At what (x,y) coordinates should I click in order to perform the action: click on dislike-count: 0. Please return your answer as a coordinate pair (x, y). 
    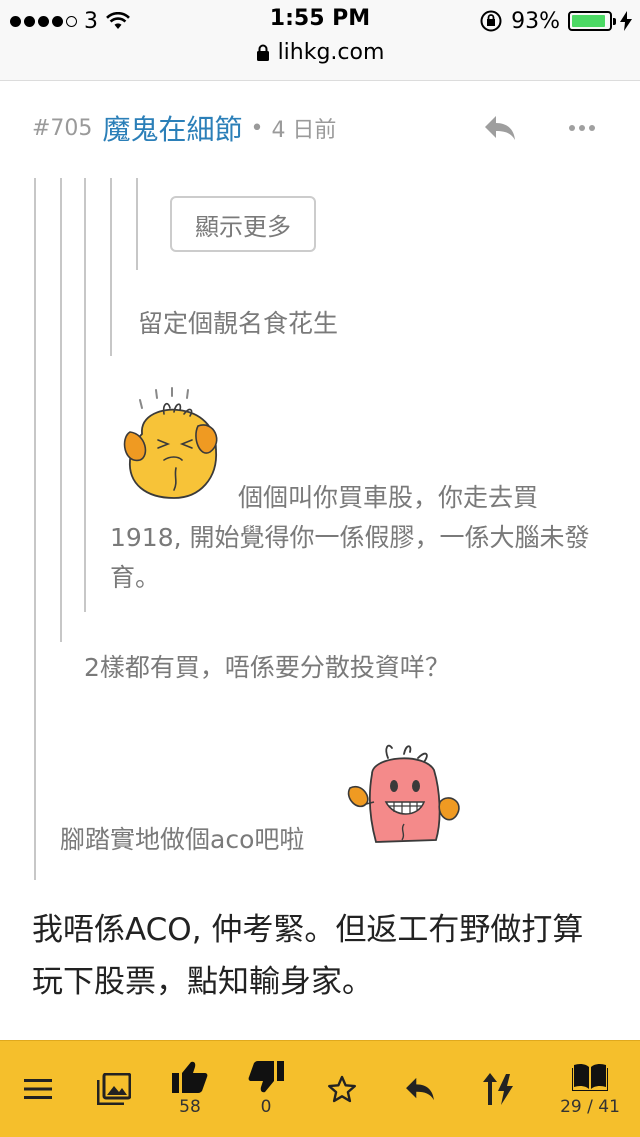
    Looking at the image, I should click on (266, 1107).